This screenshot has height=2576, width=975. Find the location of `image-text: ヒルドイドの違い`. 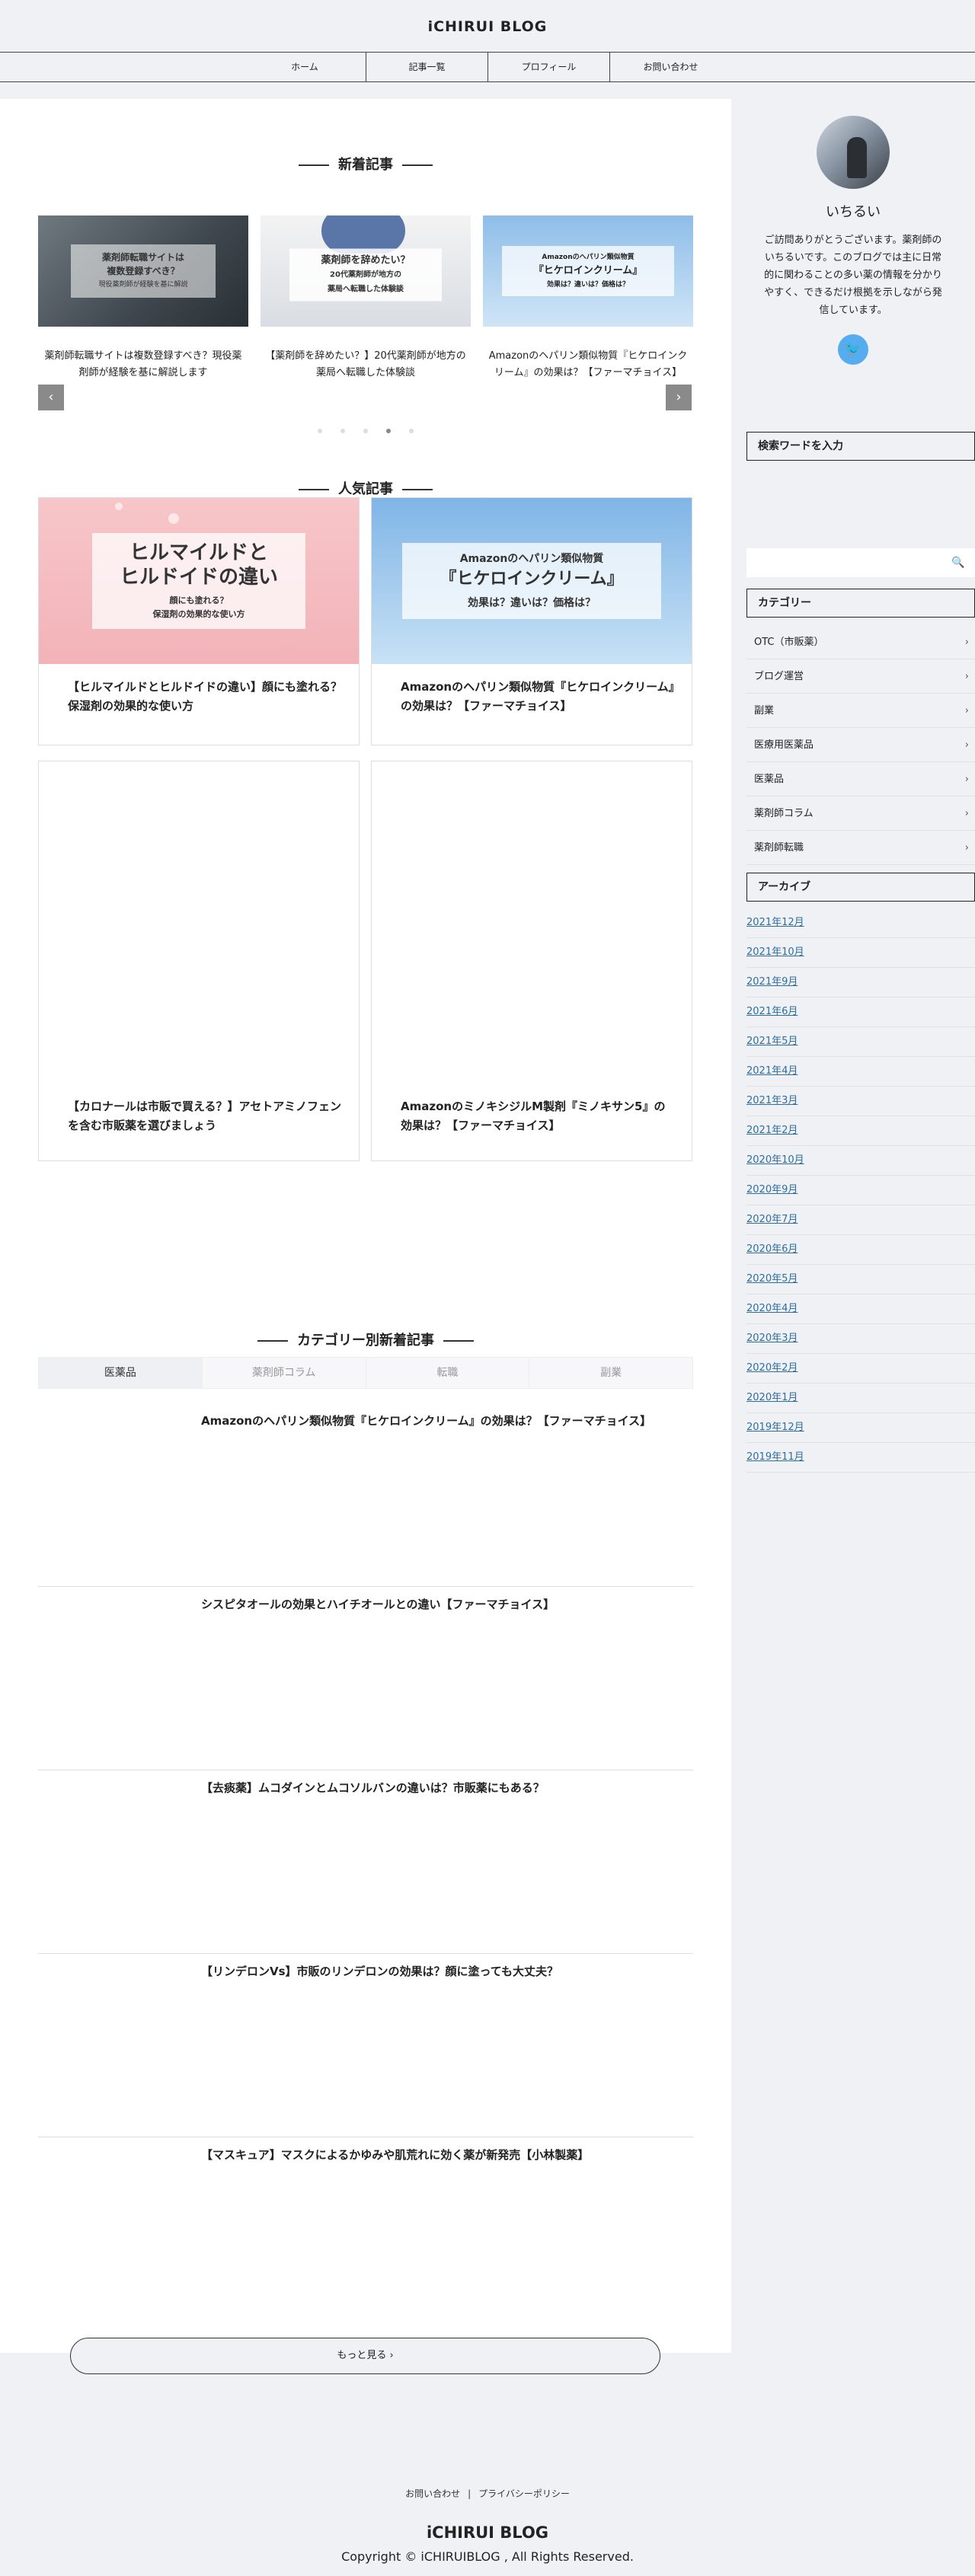

image-text: ヒルドイドの違い is located at coordinates (198, 577).